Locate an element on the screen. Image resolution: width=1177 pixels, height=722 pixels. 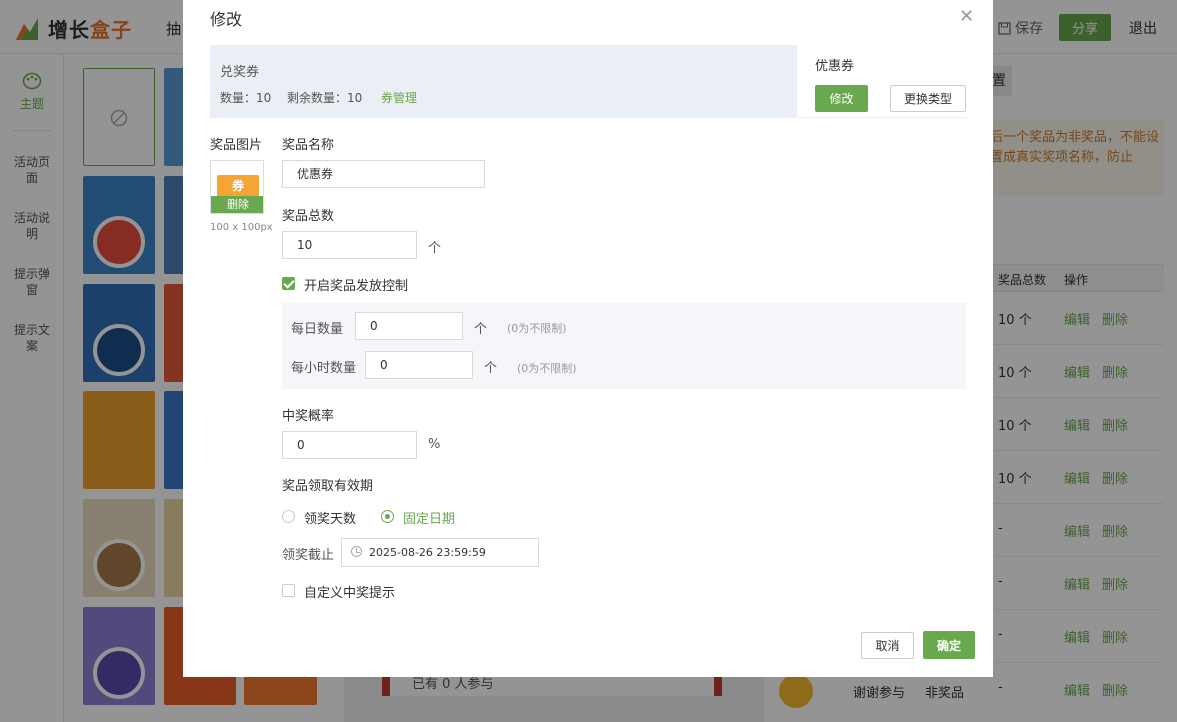
coupon-manage-link: 券管理 is located at coordinates (399, 97).